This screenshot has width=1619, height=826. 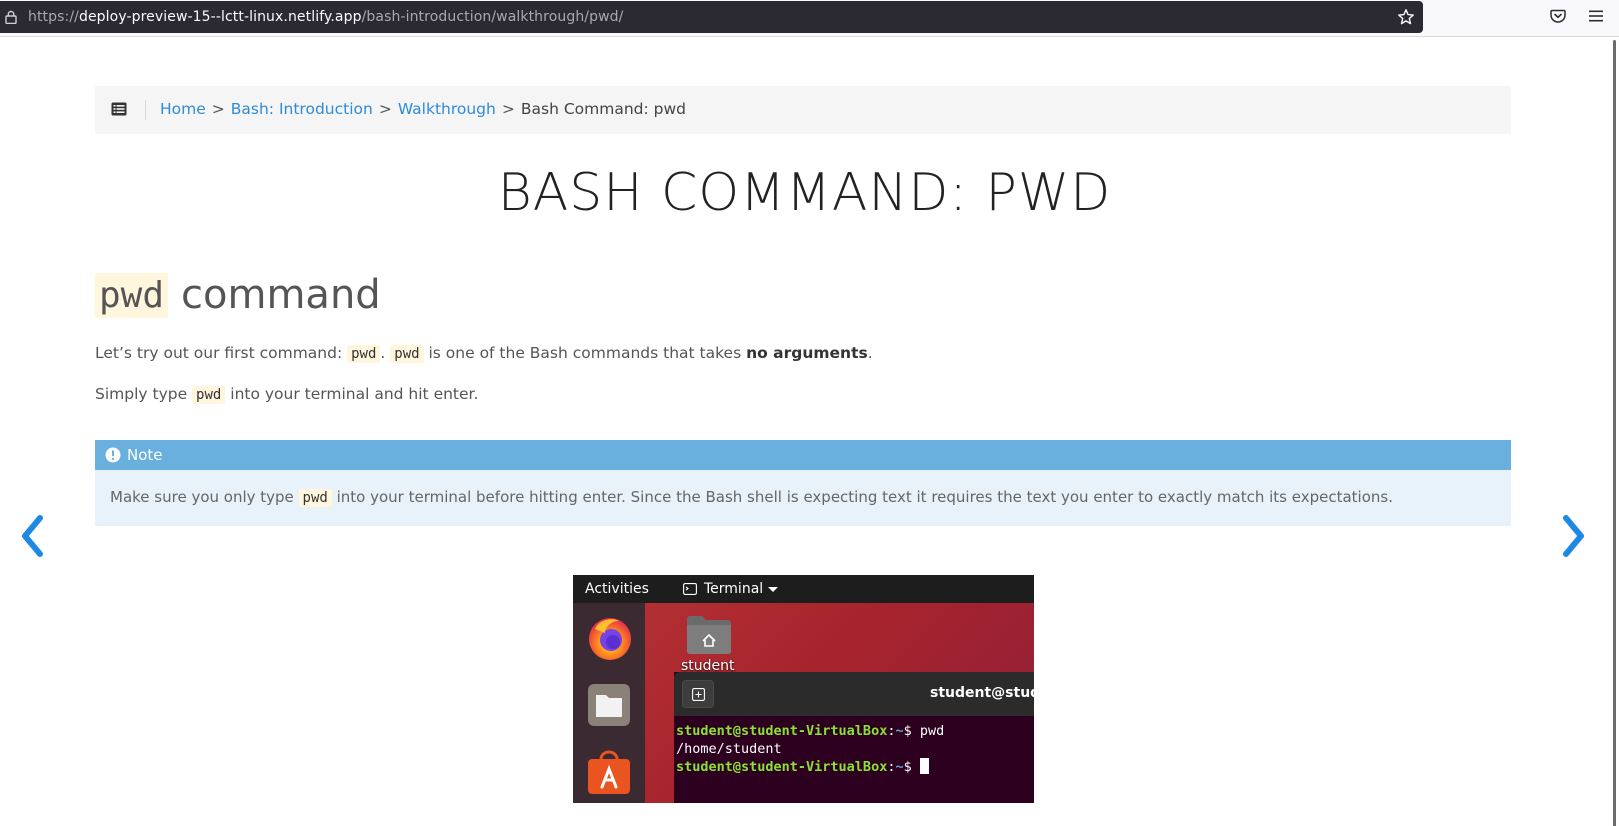 I want to click on emphasis-text: no arguments, so click(x=807, y=353).